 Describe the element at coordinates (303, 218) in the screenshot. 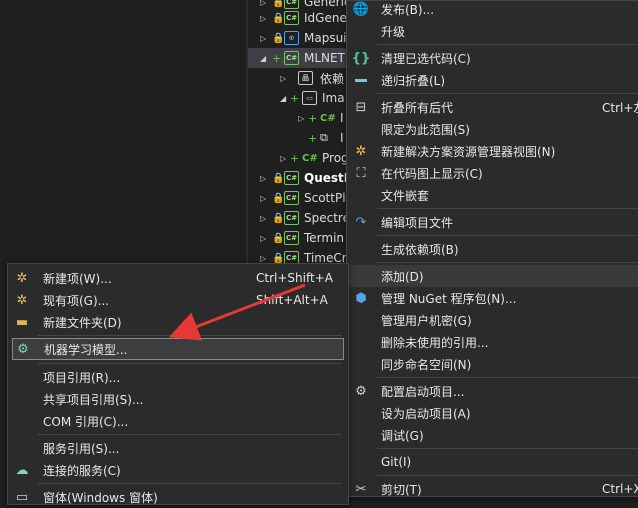

I see `tree-item-spectre: ▷ 🔒 C# Spectre` at that location.